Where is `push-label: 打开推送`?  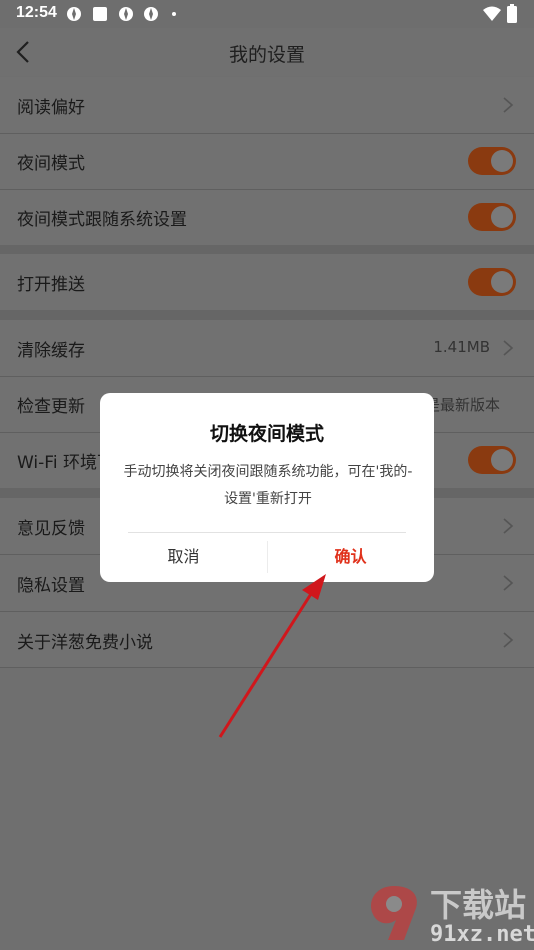
push-label: 打开推送 is located at coordinates (51, 285).